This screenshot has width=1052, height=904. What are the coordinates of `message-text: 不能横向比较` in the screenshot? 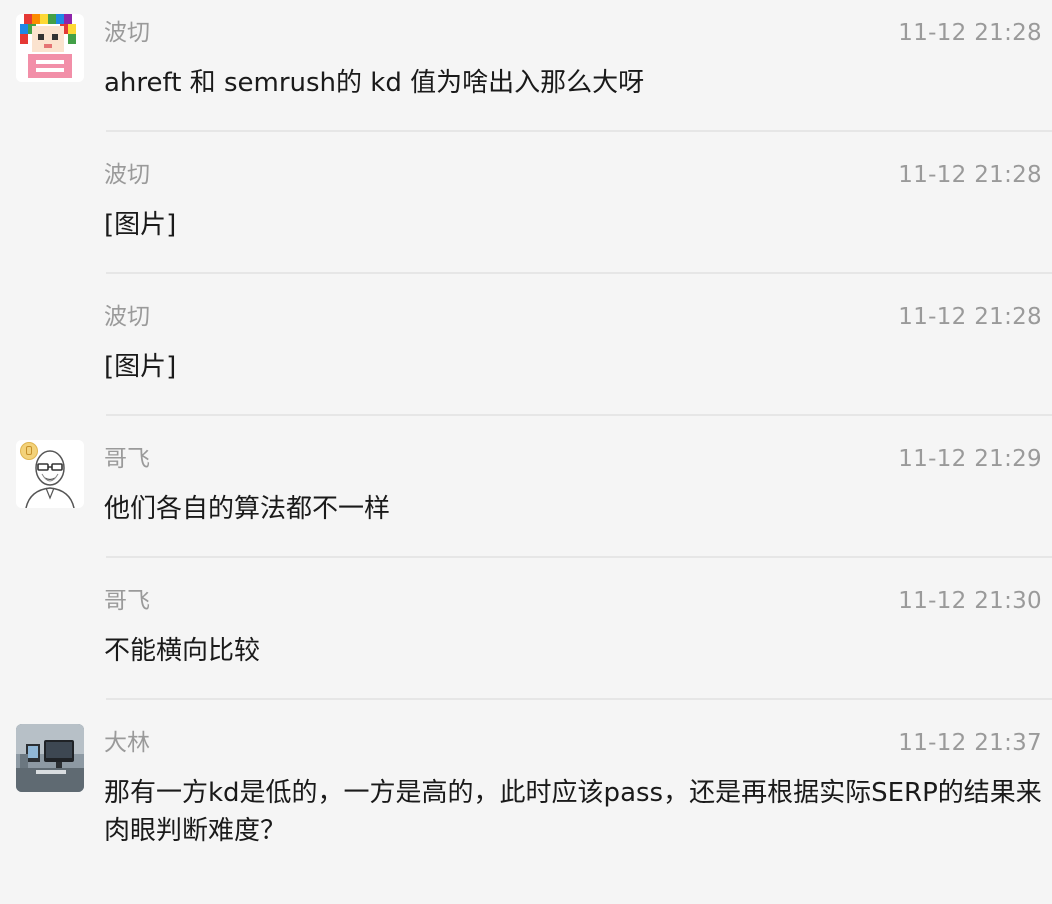 It's located at (182, 651).